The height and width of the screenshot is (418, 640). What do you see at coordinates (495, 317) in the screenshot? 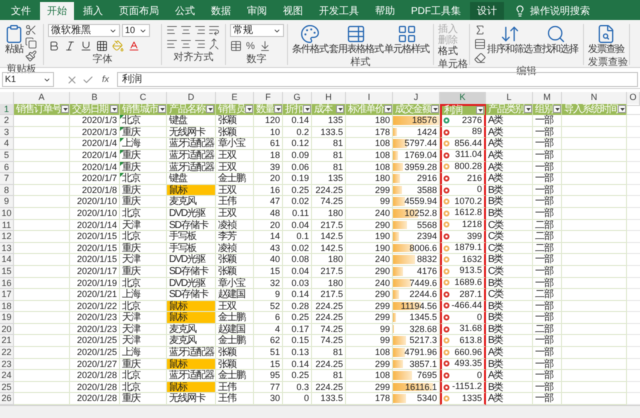
I see `table-cell: B类` at bounding box center [495, 317].